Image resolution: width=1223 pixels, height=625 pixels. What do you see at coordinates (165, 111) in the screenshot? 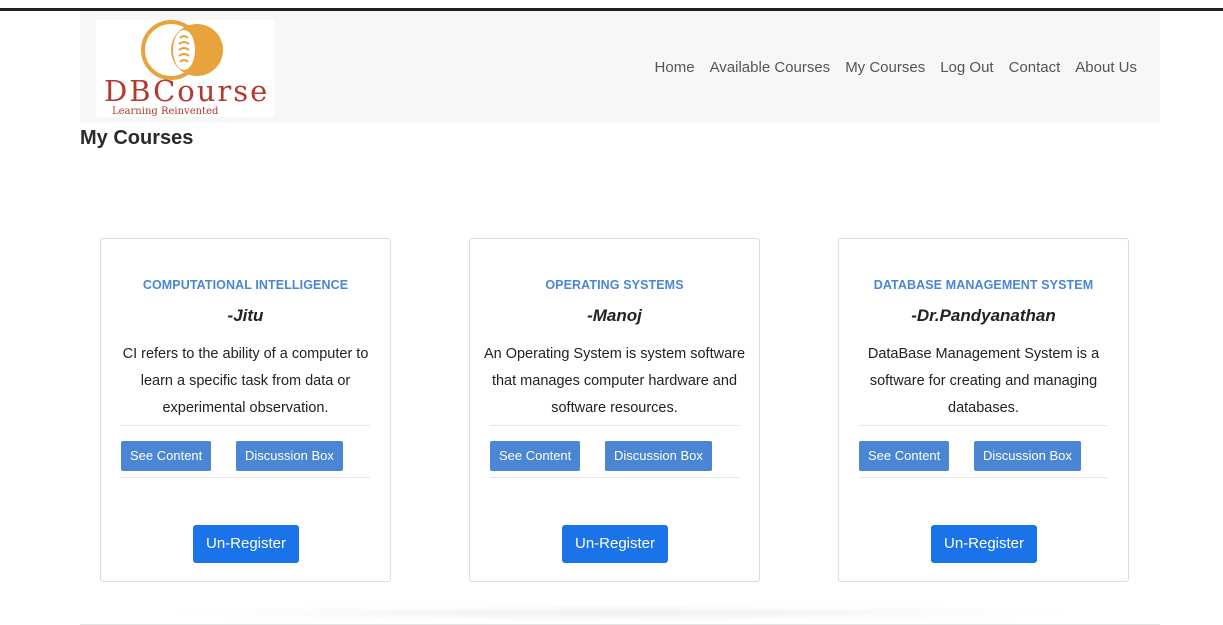
I see `logo-tagline: Learning Reinvented` at bounding box center [165, 111].